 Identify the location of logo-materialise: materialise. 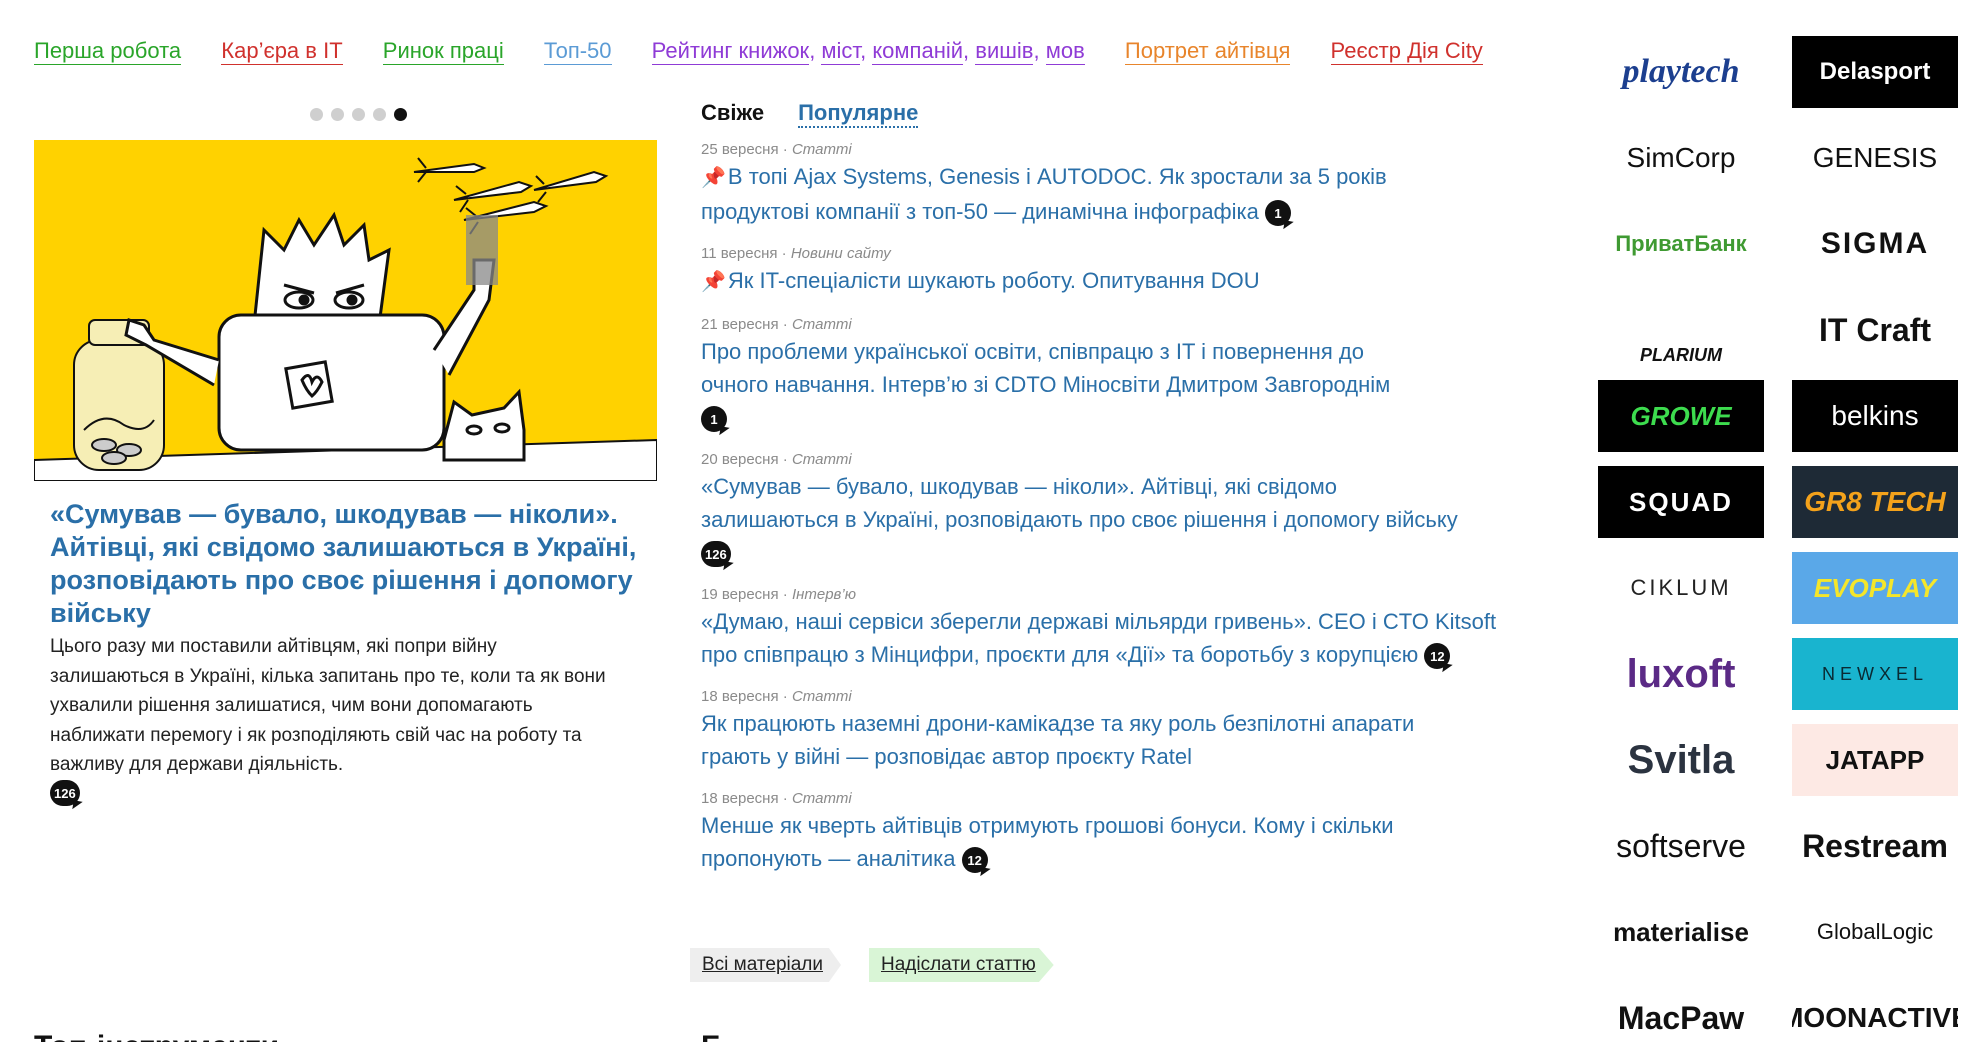
(1681, 932).